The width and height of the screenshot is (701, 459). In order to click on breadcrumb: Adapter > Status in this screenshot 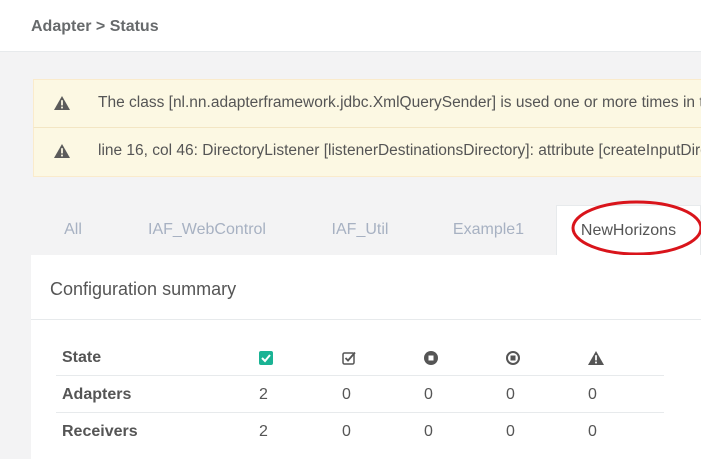, I will do `click(95, 26)`.